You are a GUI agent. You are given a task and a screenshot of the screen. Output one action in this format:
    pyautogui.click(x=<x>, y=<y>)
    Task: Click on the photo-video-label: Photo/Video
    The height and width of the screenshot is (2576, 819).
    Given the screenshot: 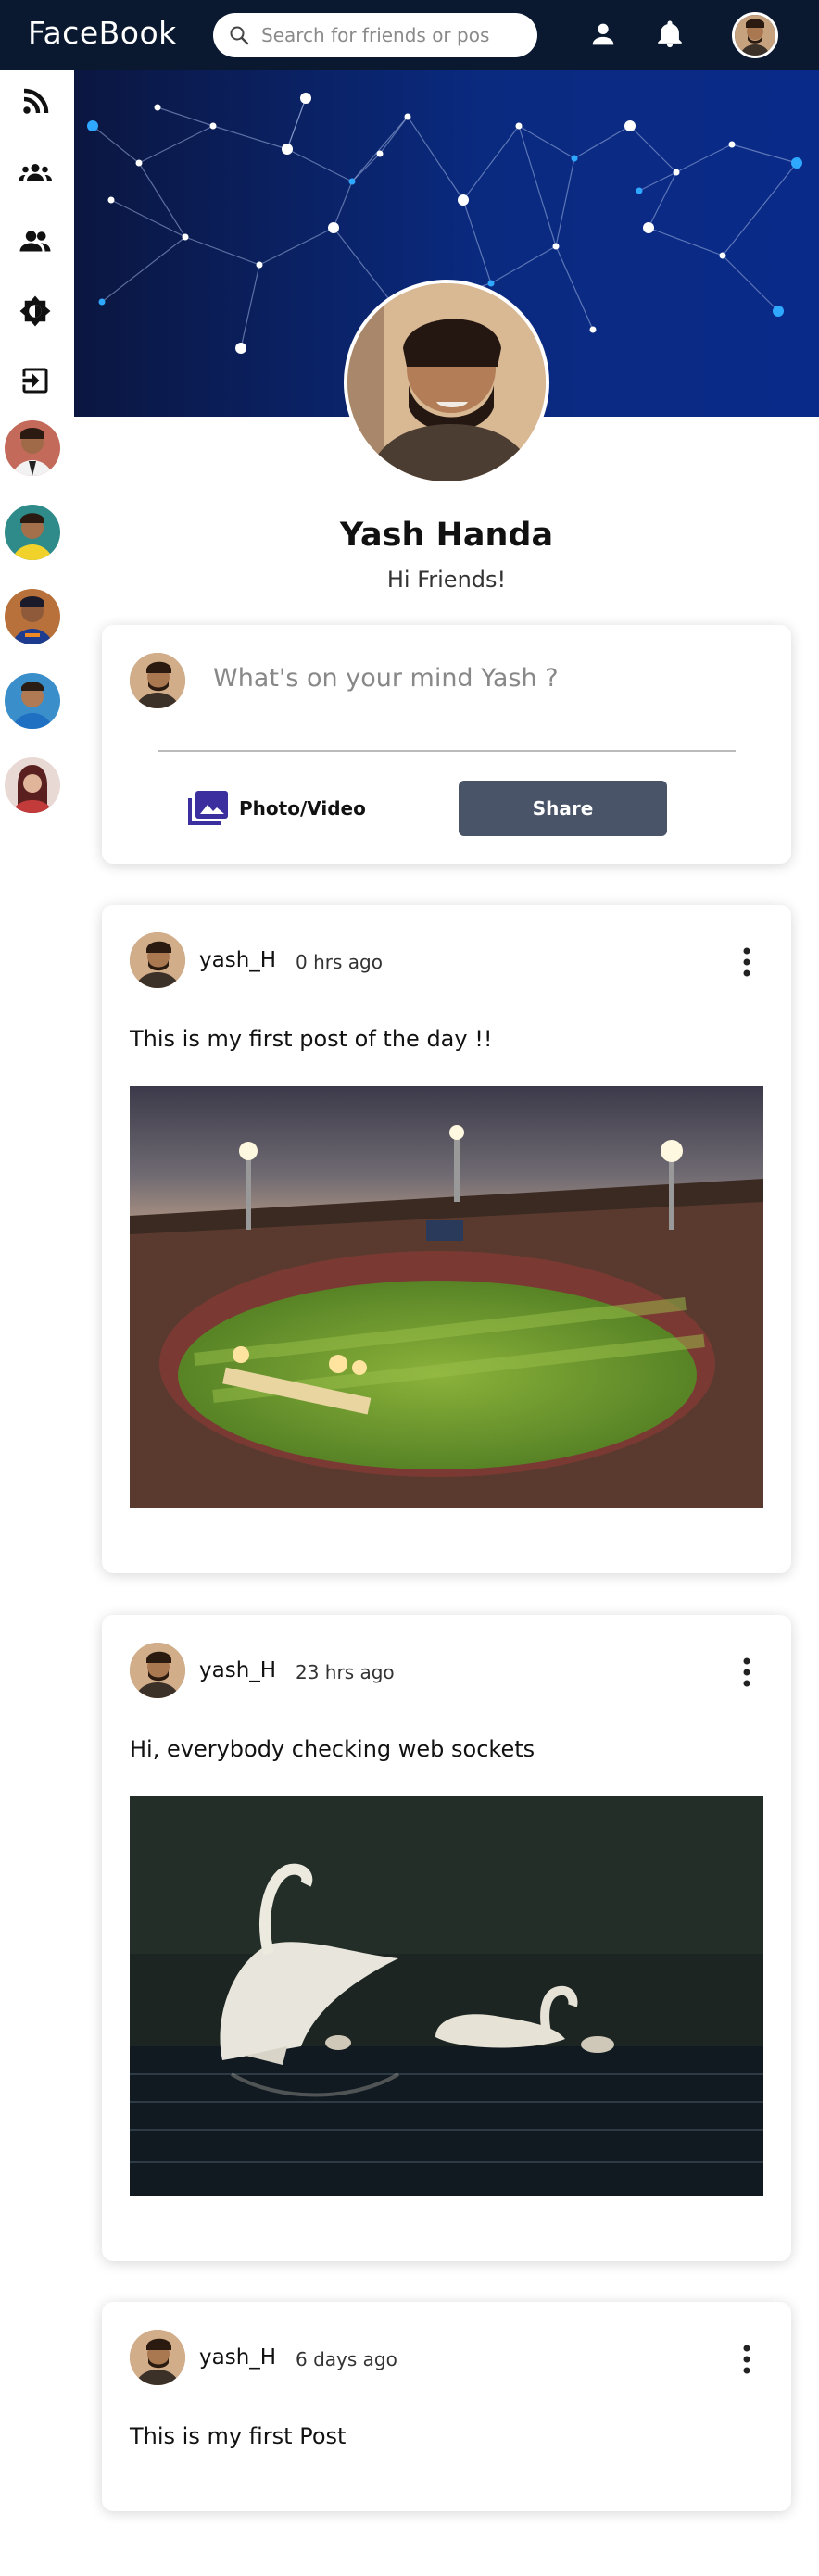 What is the action you would take?
    pyautogui.click(x=302, y=808)
    